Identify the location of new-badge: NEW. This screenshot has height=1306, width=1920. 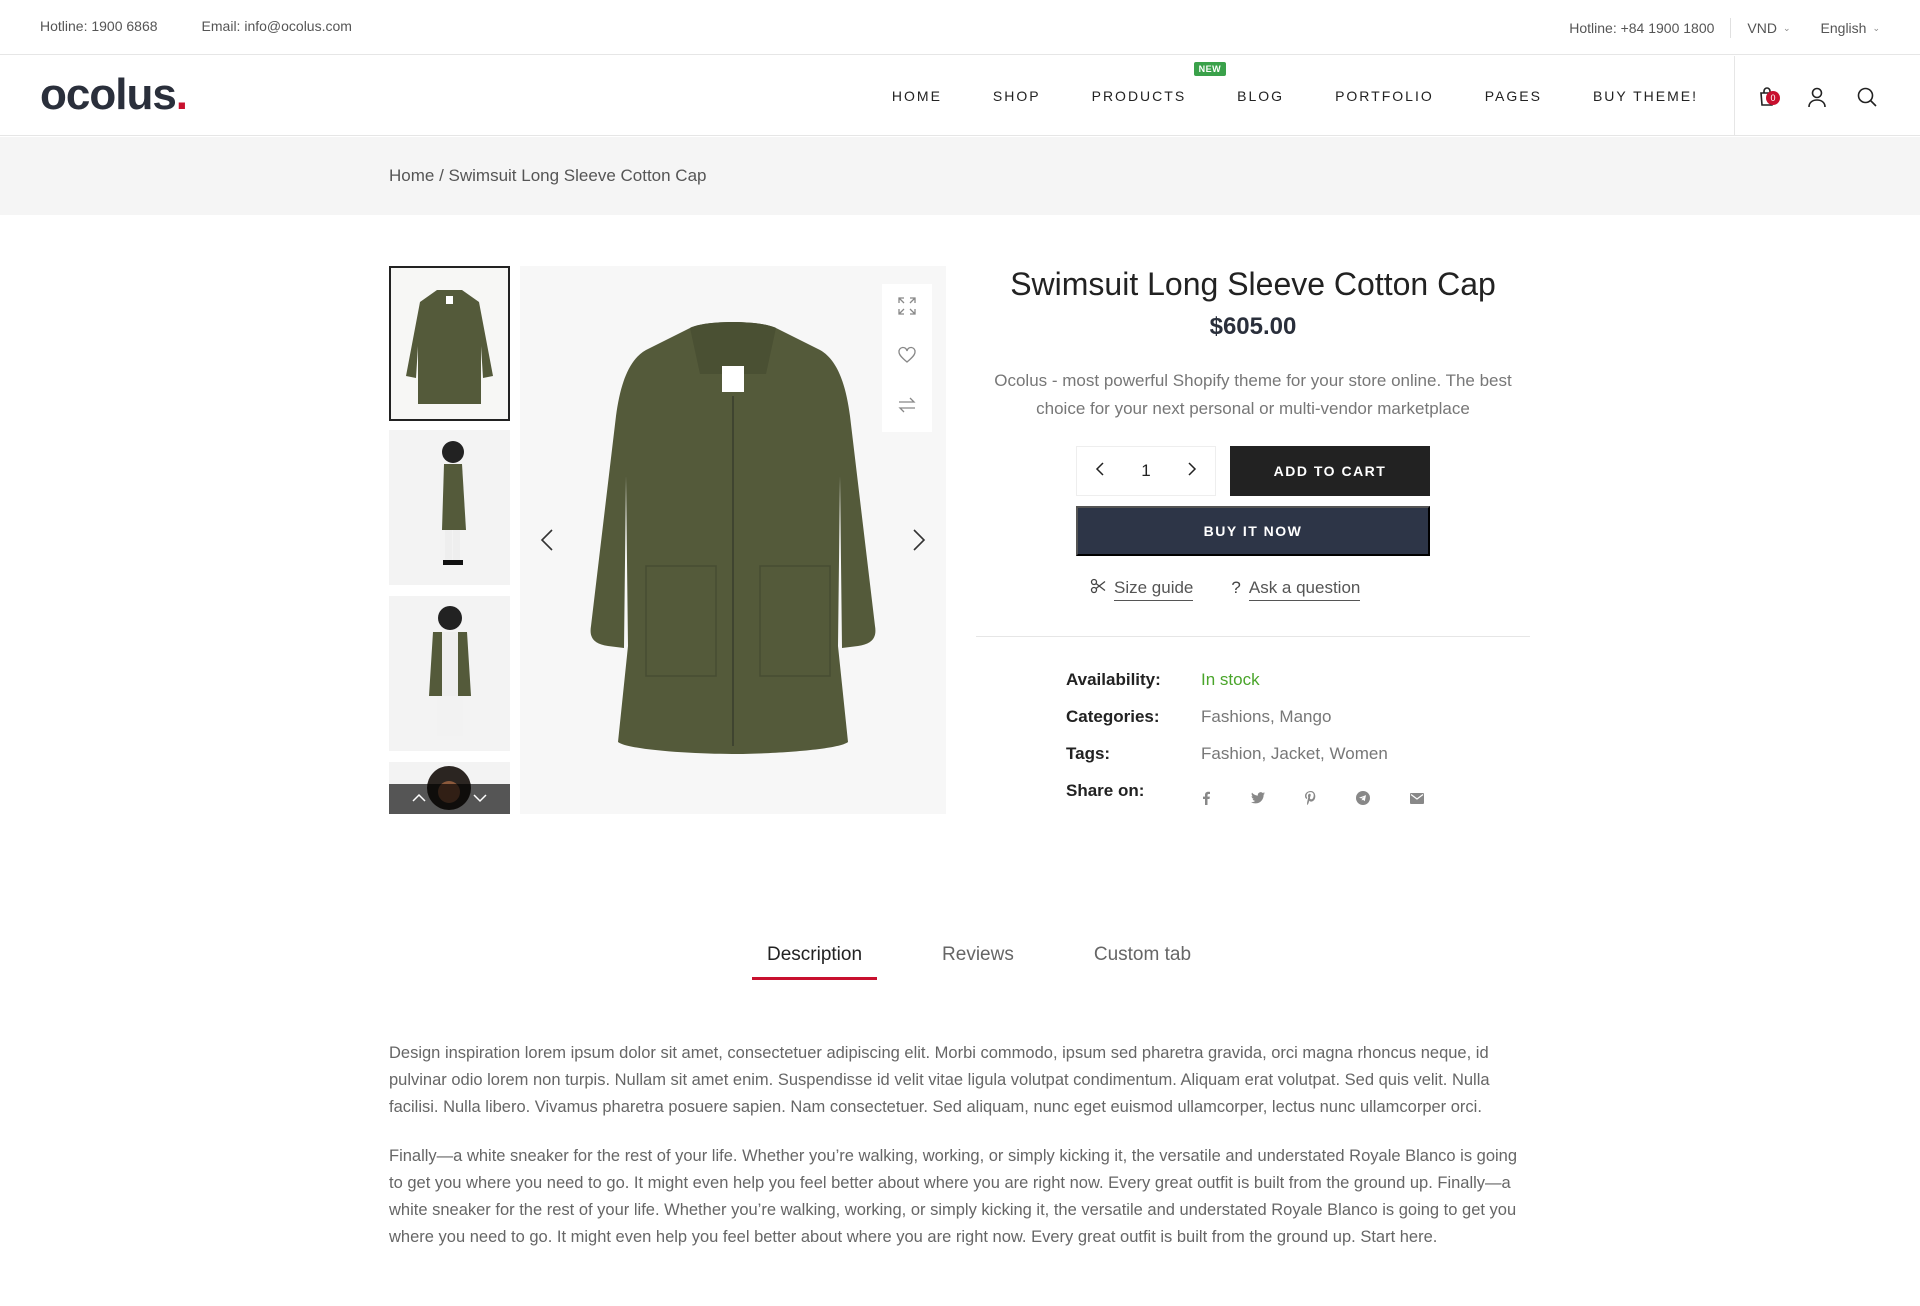
(1210, 69).